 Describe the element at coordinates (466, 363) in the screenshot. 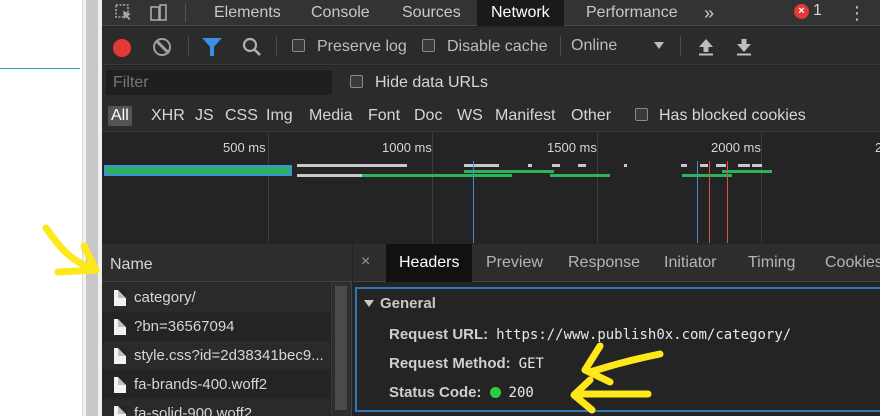

I see `request-method-row: Request Method: GET` at that location.